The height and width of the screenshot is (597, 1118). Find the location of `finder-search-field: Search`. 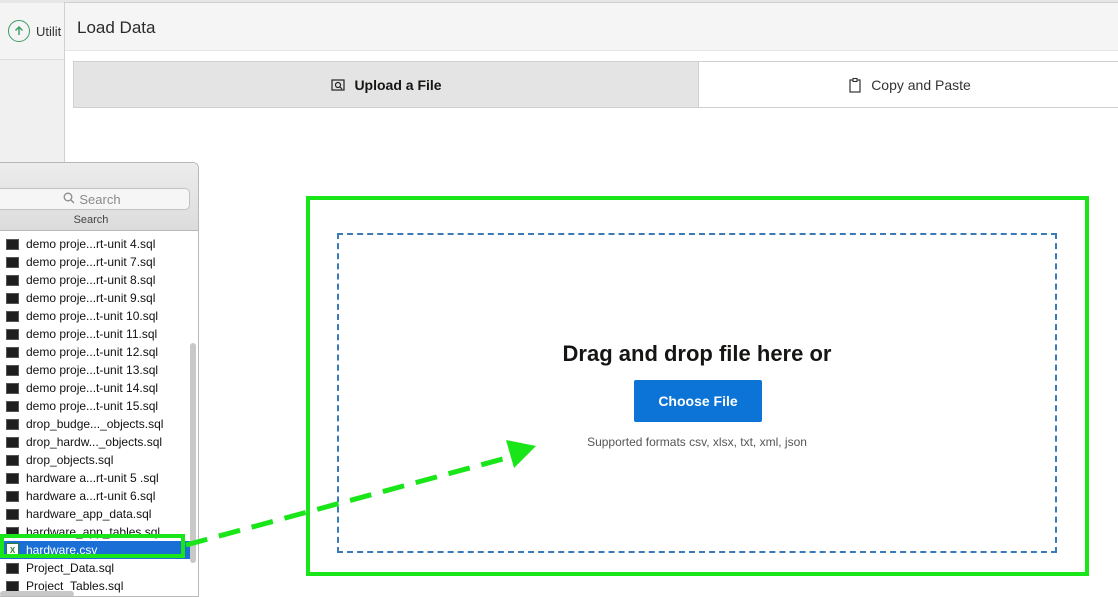

finder-search-field: Search is located at coordinates (95, 199).